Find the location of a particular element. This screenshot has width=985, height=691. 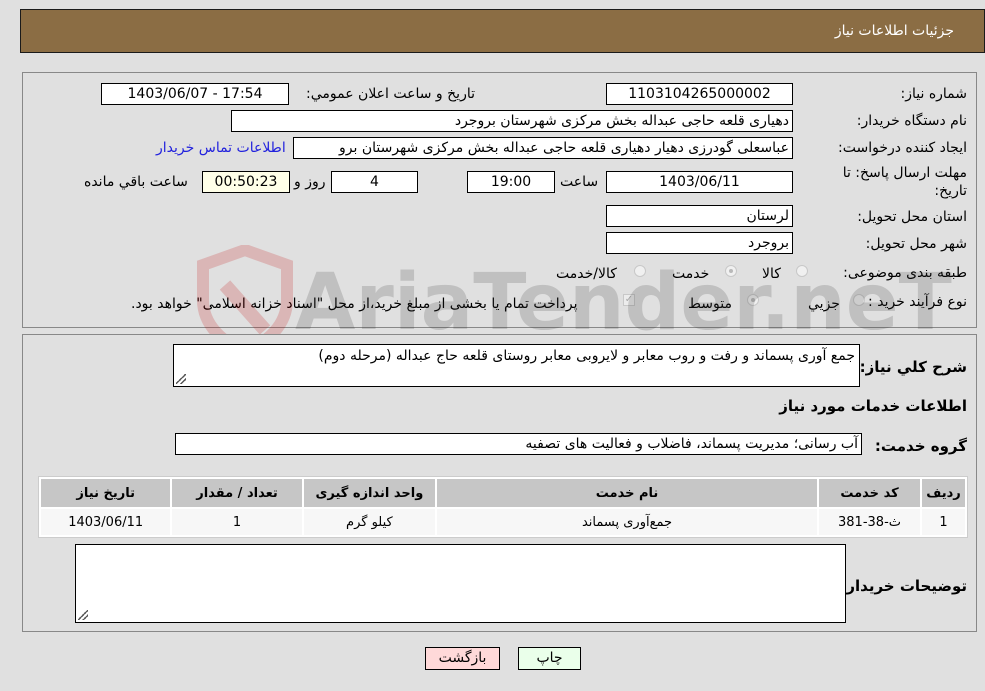

process-type-label: نوع فرآیند خرید : is located at coordinates (917, 302).